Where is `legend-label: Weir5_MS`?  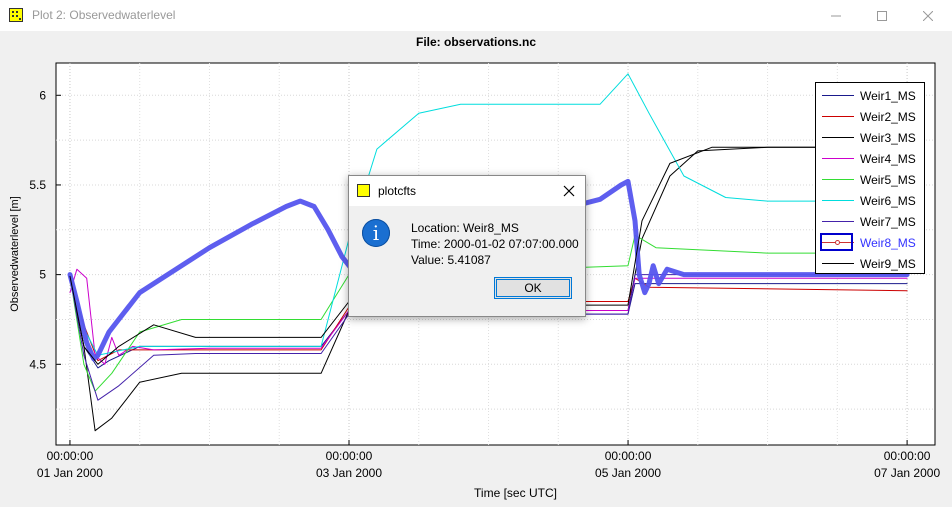
legend-label: Weir5_MS is located at coordinates (888, 180).